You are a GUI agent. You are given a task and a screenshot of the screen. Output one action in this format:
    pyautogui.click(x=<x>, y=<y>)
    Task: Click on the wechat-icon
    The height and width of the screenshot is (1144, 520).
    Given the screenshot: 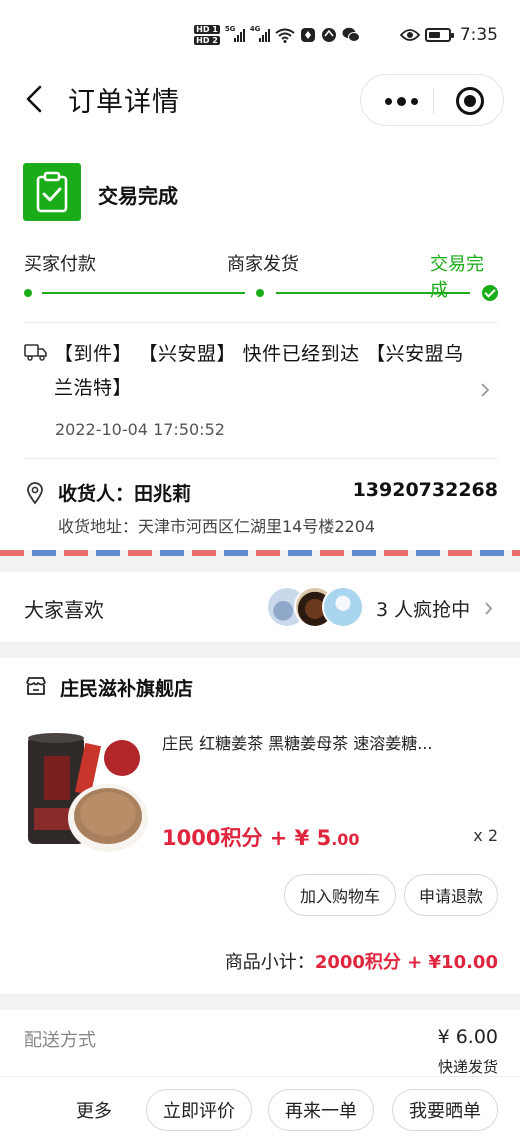 What is the action you would take?
    pyautogui.click(x=351, y=34)
    